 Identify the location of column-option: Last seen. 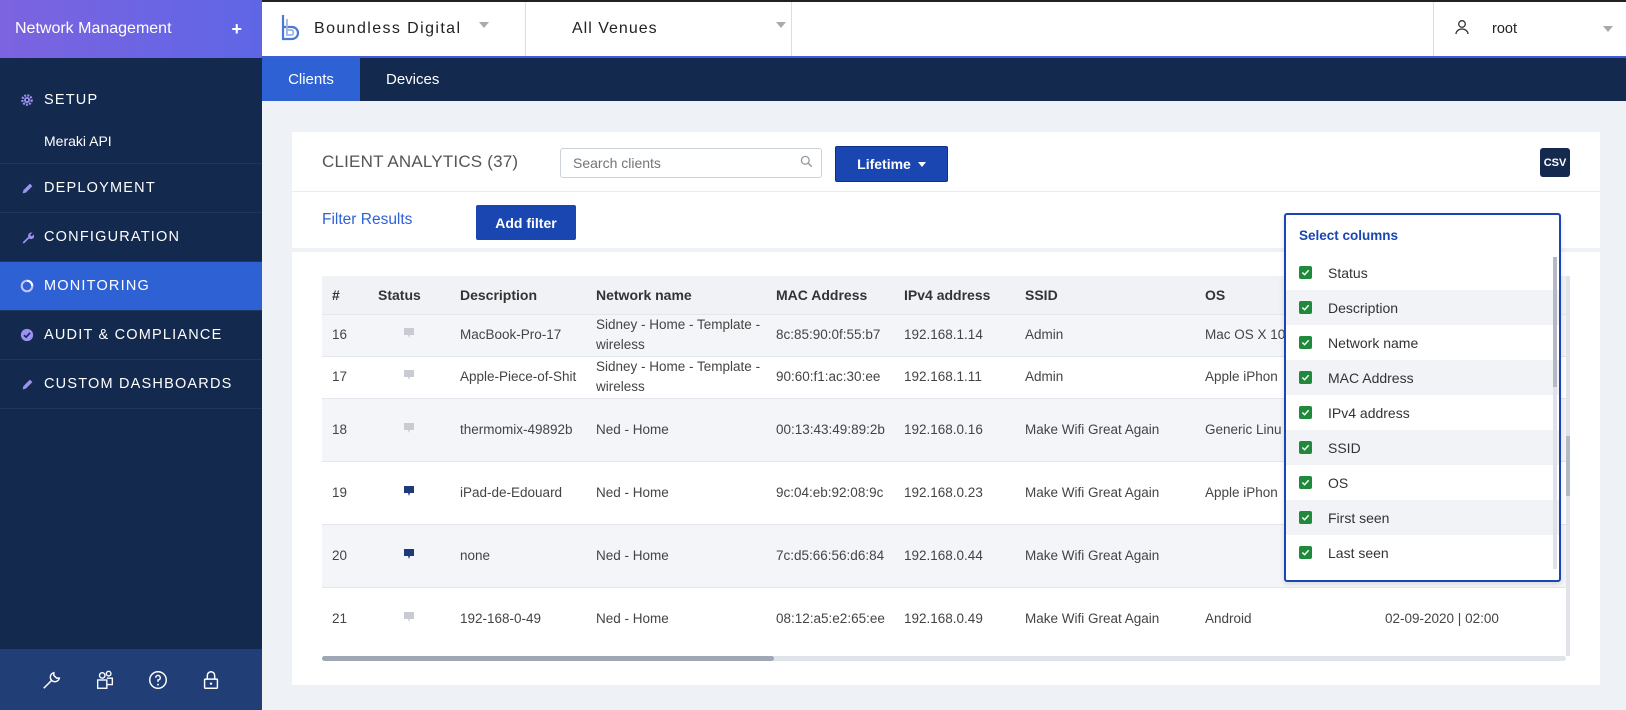
(1422, 552).